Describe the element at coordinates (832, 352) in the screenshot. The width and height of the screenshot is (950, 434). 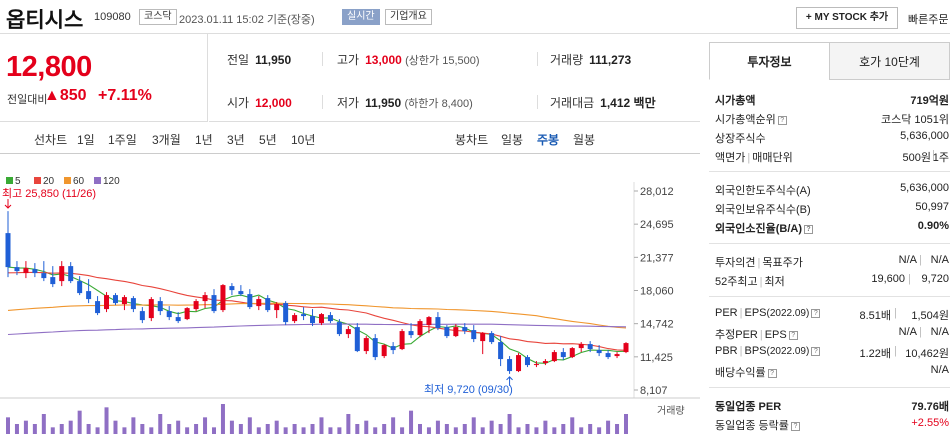
I see `pbr-bps-row: PBR | BPS(2022.09)? 1.22배 | 10,462원` at that location.